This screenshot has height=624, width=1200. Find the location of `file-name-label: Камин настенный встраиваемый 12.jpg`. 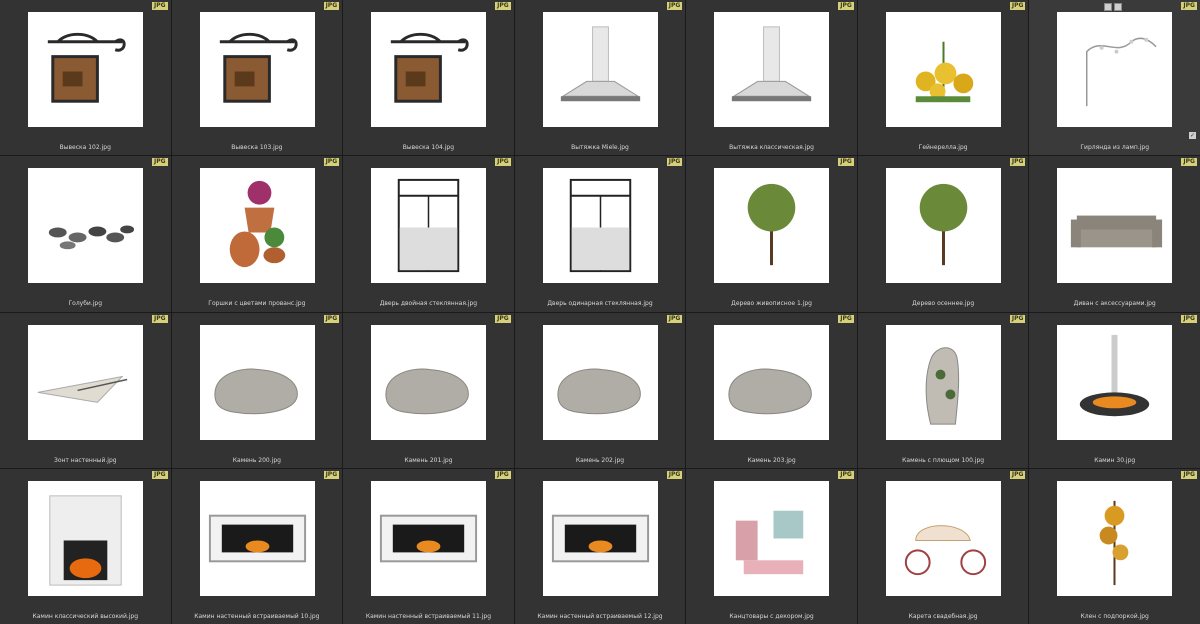

file-name-label: Камин настенный встраиваемый 12.jpg is located at coordinates (600, 616).